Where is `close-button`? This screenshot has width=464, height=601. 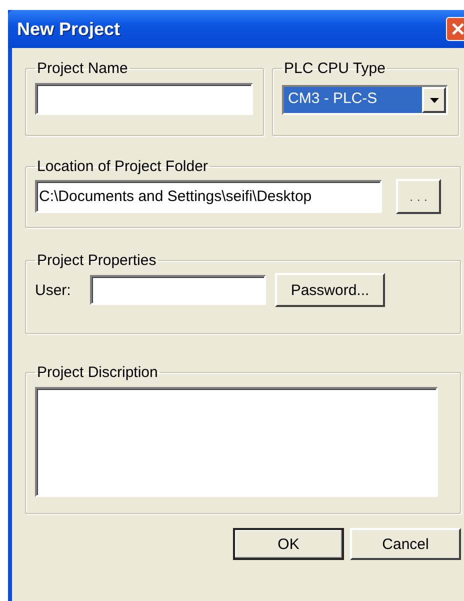 close-button is located at coordinates (455, 29).